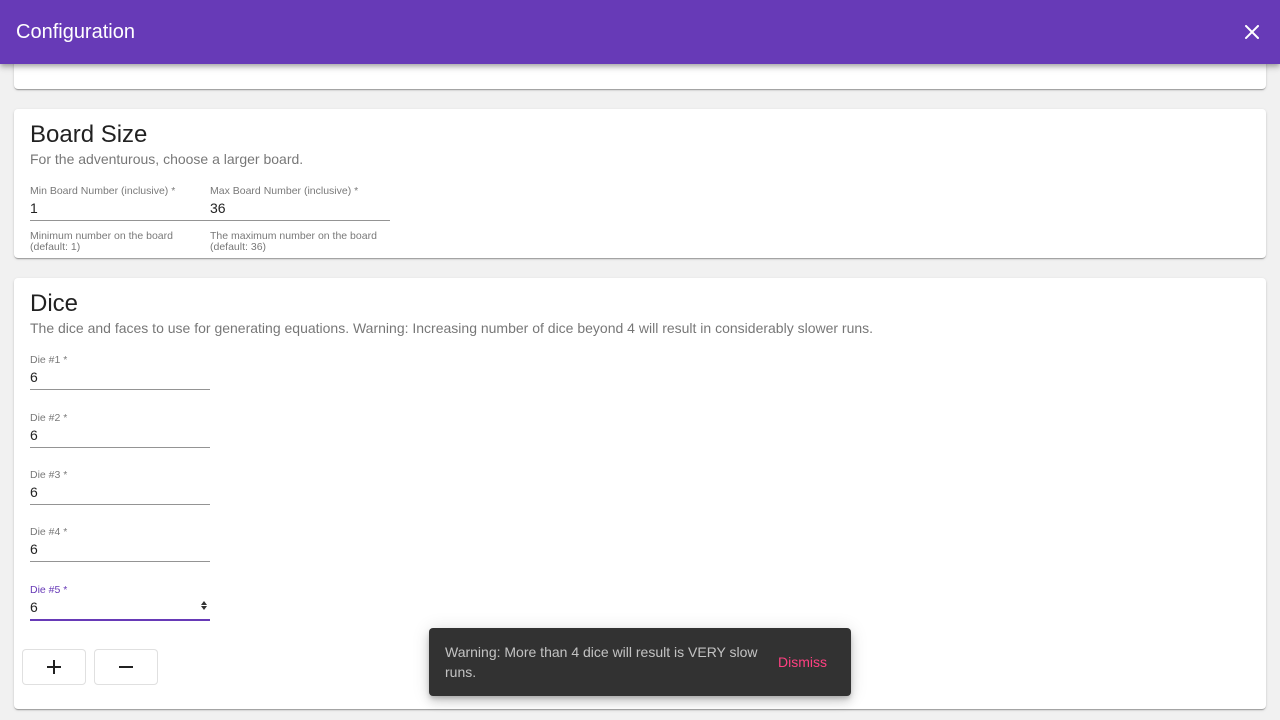  Describe the element at coordinates (120, 389) in the screenshot. I see `die-1-underline` at that location.